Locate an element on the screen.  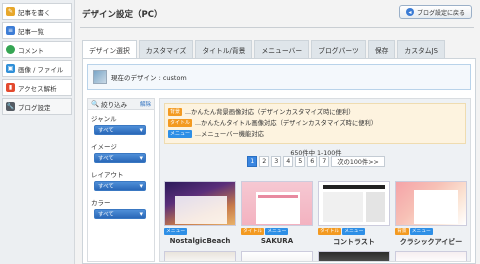
page-button-7: 7 is located at coordinates (324, 161).